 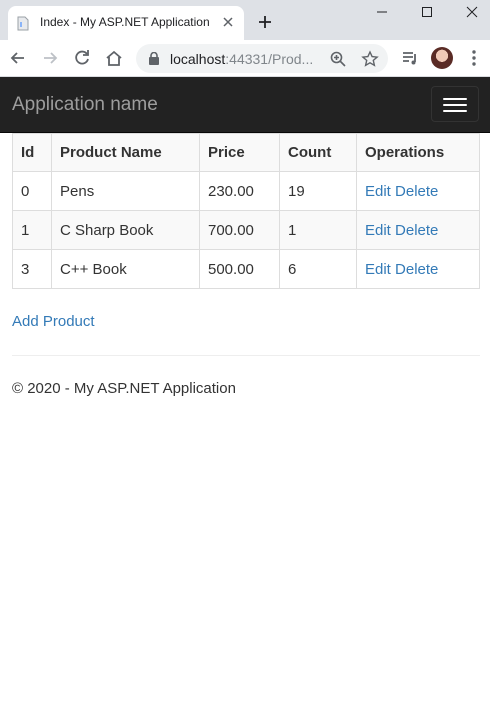 What do you see at coordinates (53, 321) in the screenshot?
I see `add-product-link: Add Product` at bounding box center [53, 321].